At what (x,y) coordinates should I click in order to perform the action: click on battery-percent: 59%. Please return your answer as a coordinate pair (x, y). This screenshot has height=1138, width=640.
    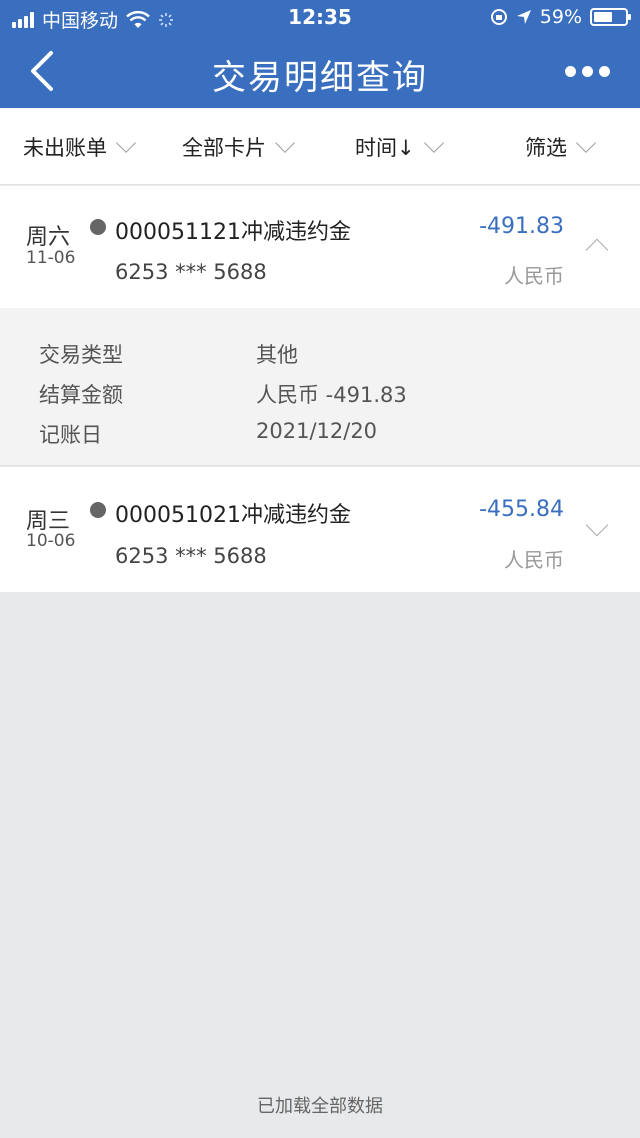
    Looking at the image, I should click on (560, 17).